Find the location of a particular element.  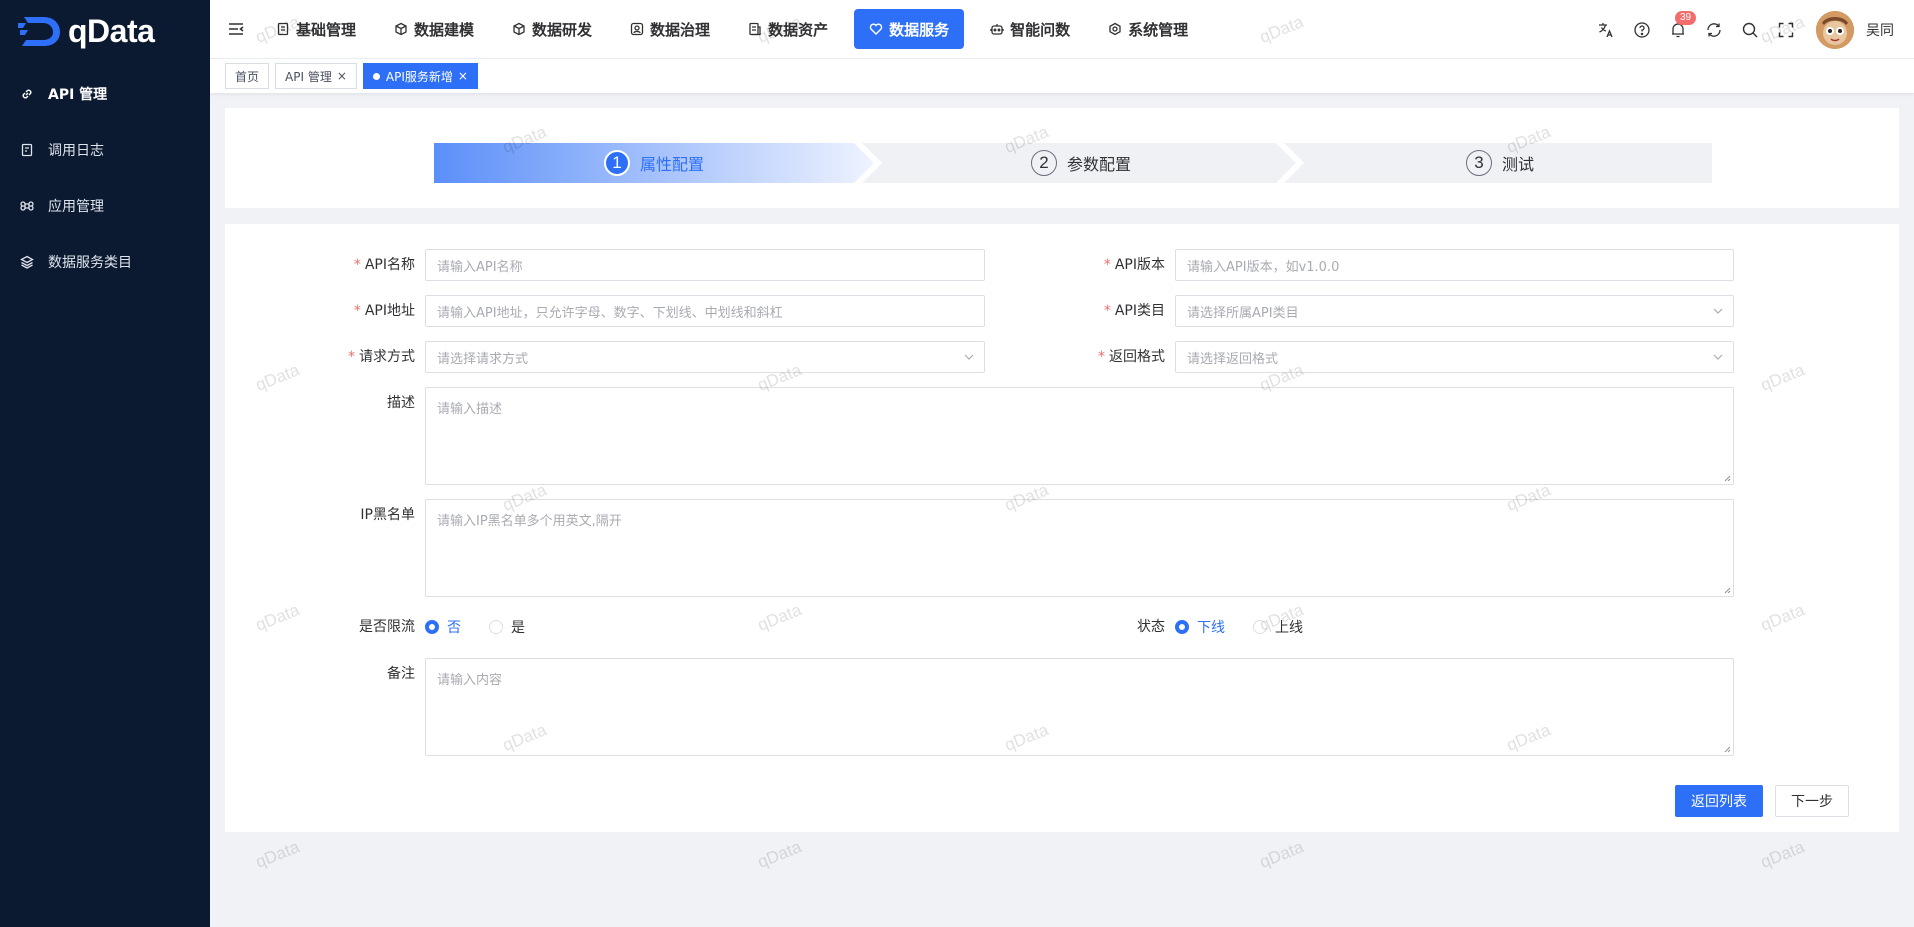

nav-data-governance: 数据治理 is located at coordinates (670, 29).